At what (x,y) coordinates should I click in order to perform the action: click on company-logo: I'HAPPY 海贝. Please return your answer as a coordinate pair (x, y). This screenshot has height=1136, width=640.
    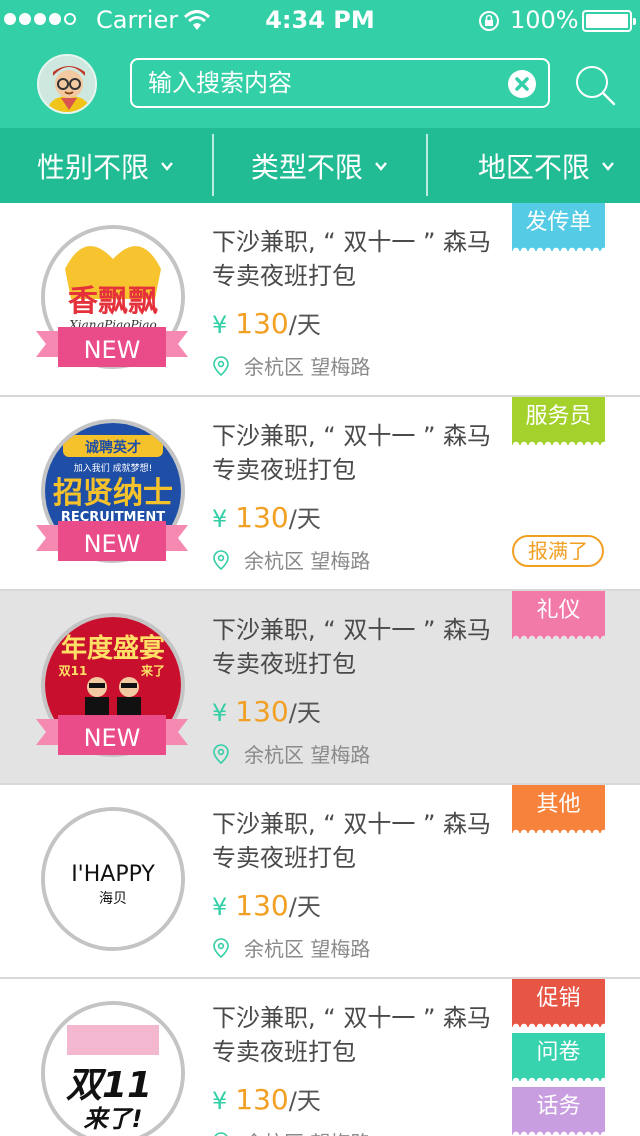
    Looking at the image, I should click on (113, 879).